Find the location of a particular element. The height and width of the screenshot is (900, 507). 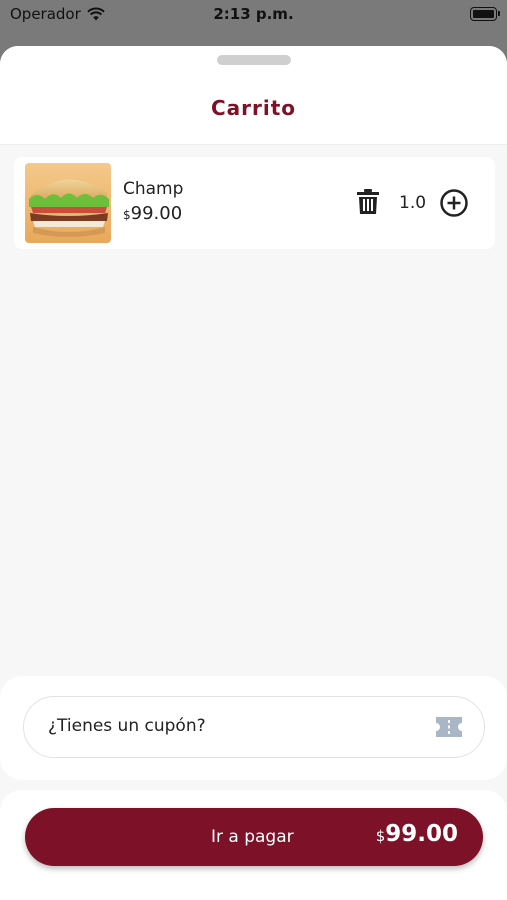

increase-quantity-button is located at coordinates (454, 203).